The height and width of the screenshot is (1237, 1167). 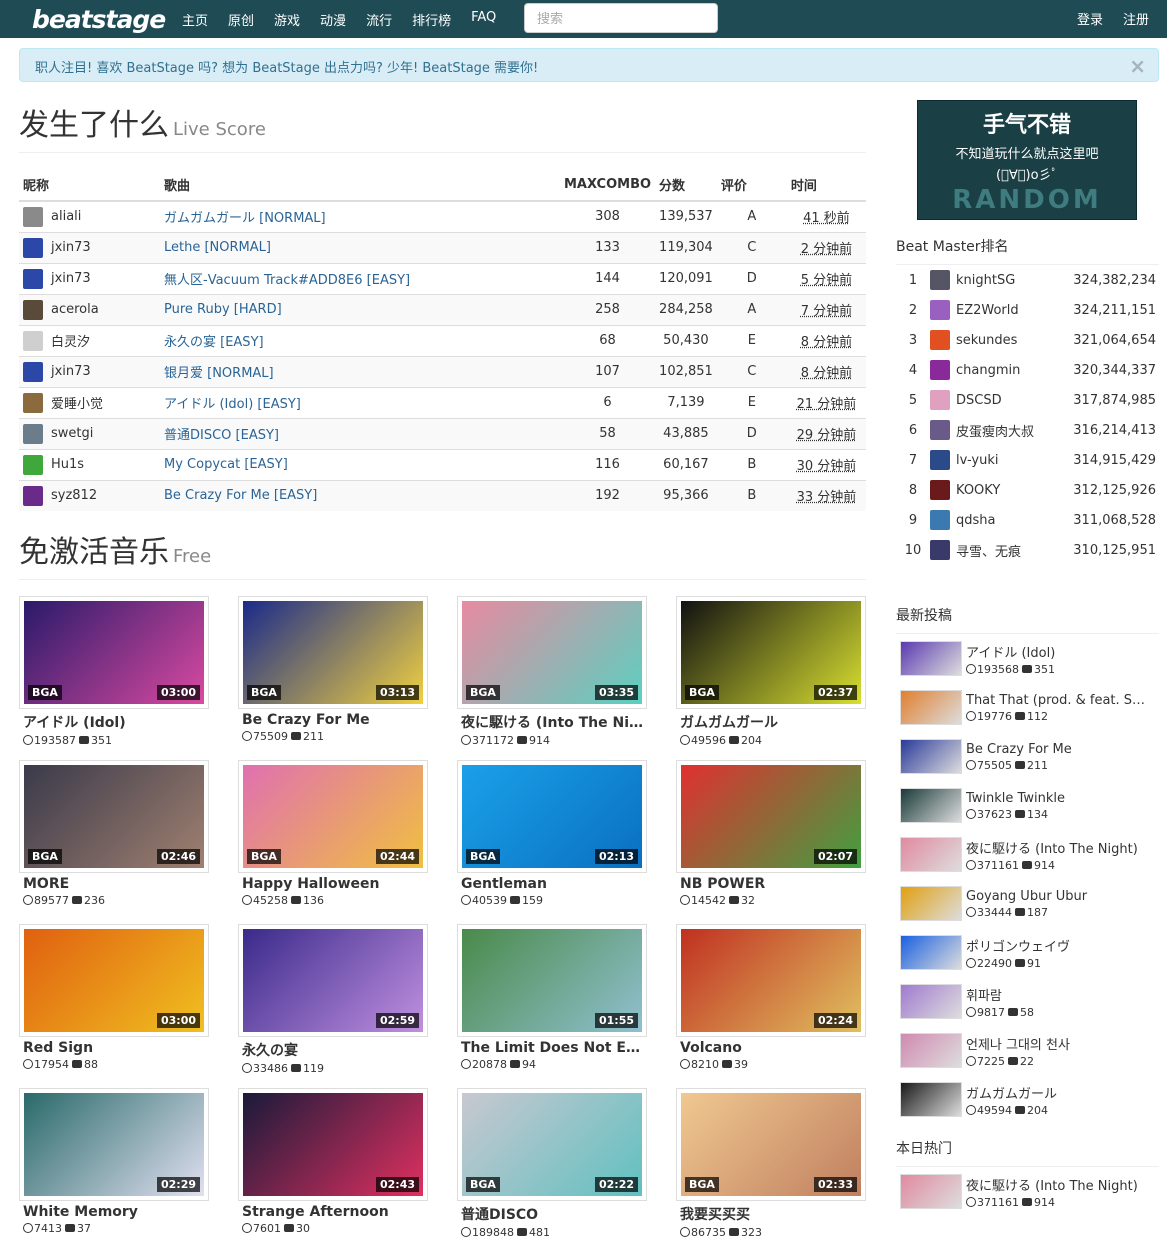 What do you see at coordinates (1011, 340) in the screenshot?
I see `rank-name: sekundes` at bounding box center [1011, 340].